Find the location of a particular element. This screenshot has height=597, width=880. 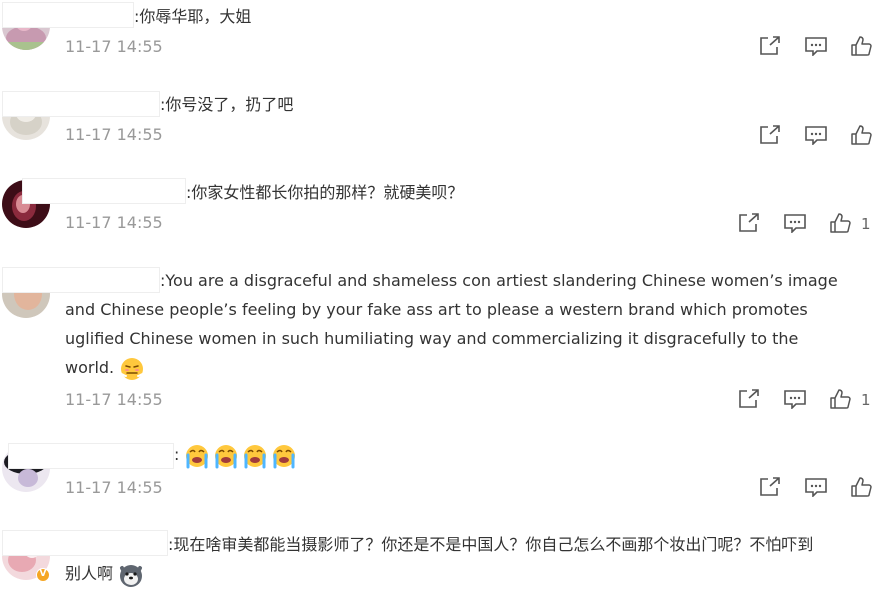

comment-body-line: 别人啊 is located at coordinates (89, 573).